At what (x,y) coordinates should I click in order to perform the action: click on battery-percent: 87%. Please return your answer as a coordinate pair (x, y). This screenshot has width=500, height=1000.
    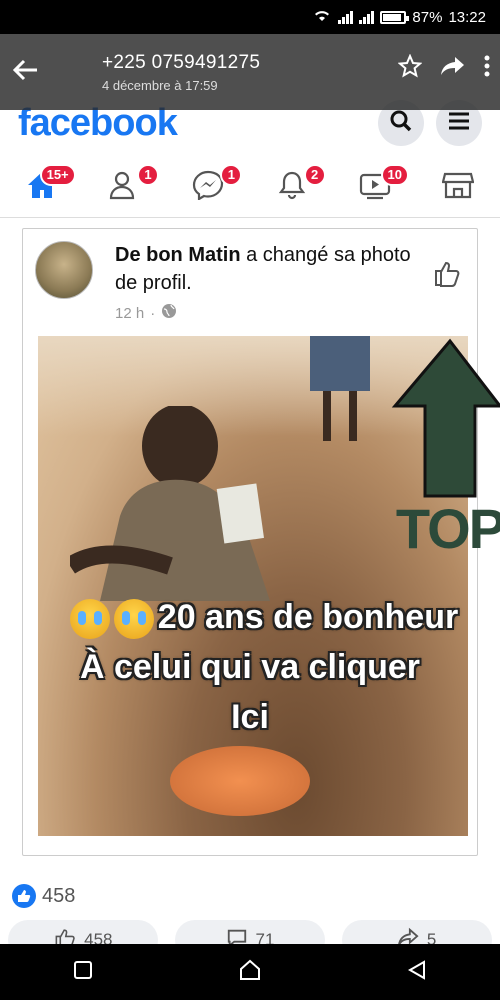
    Looking at the image, I should click on (427, 17).